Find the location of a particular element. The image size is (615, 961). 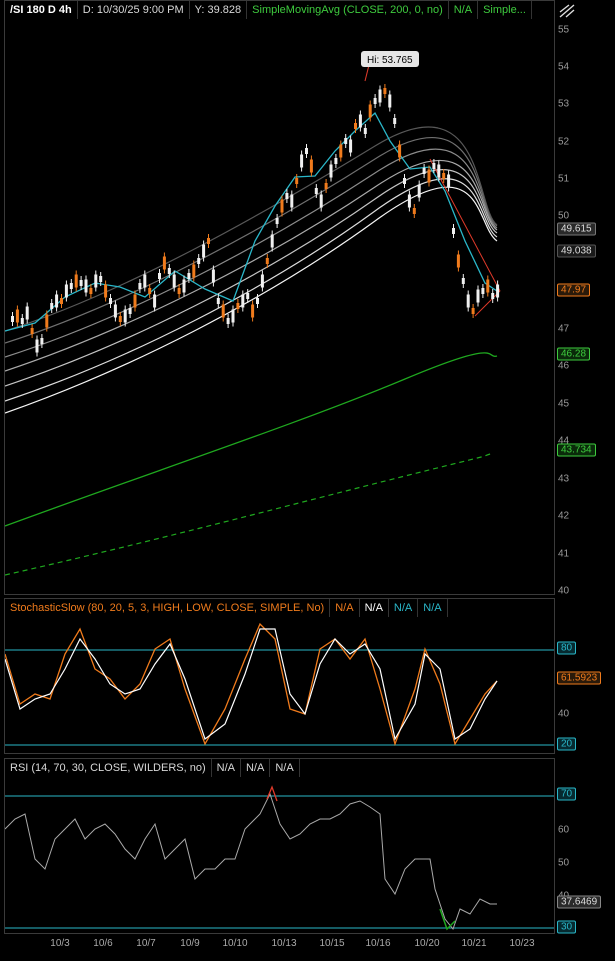

price-tick: 40 is located at coordinates (564, 591).